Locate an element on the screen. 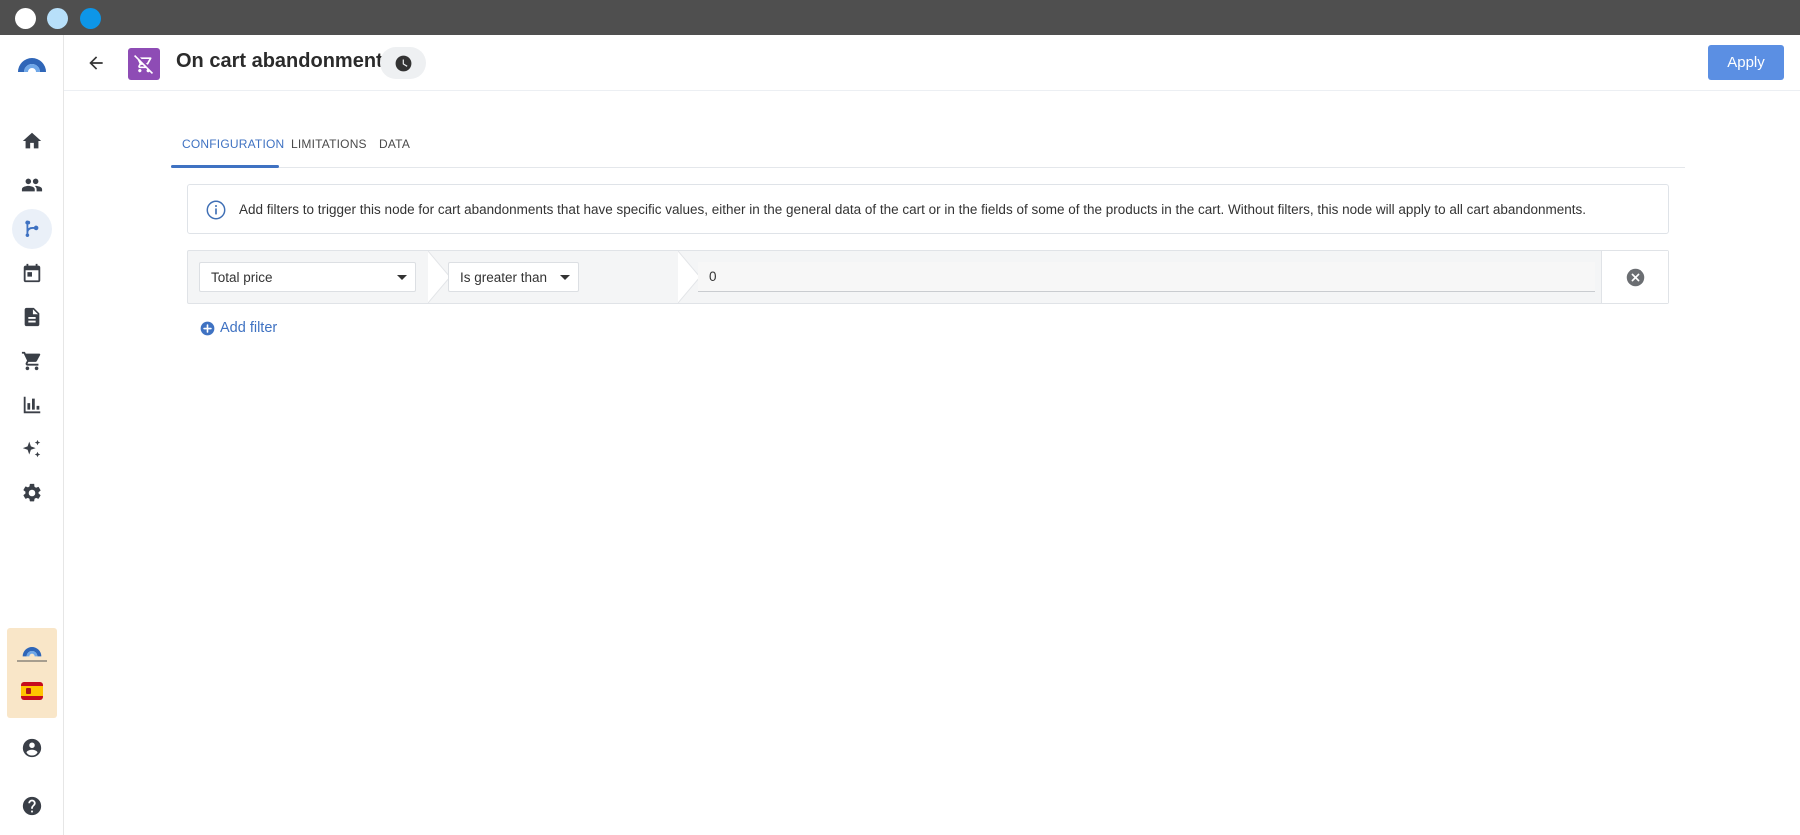 Image resolution: width=1800 pixels, height=835 pixels. sidebar-item-calendar is located at coordinates (32, 273).